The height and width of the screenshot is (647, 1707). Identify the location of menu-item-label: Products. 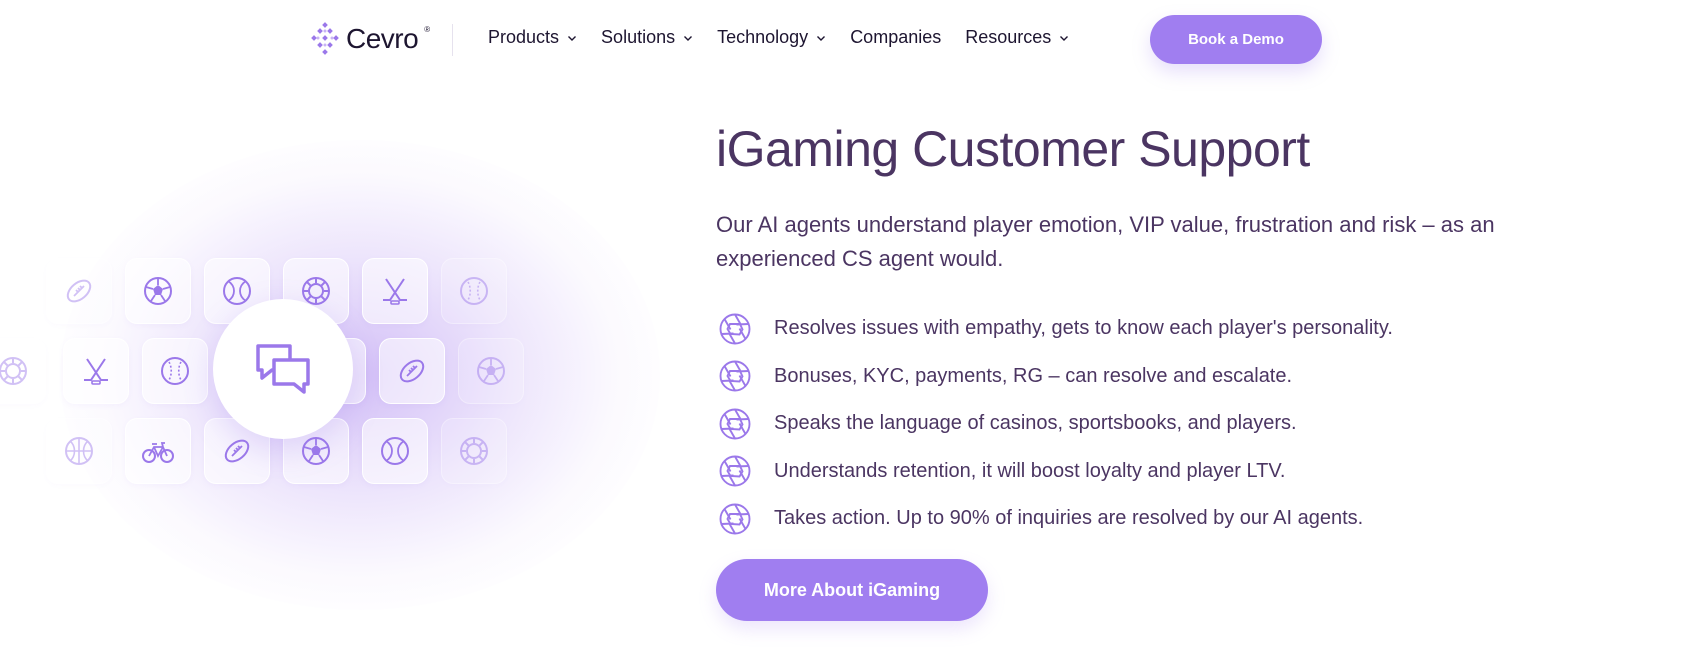
(524, 37).